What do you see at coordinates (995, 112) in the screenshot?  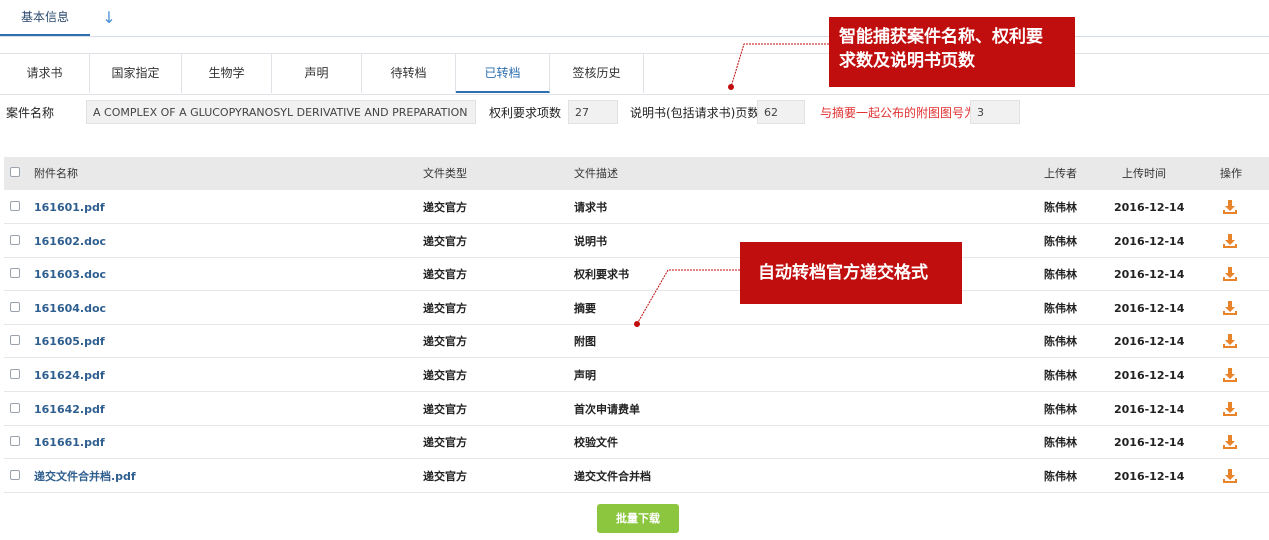 I see `figure-number-field: 3` at bounding box center [995, 112].